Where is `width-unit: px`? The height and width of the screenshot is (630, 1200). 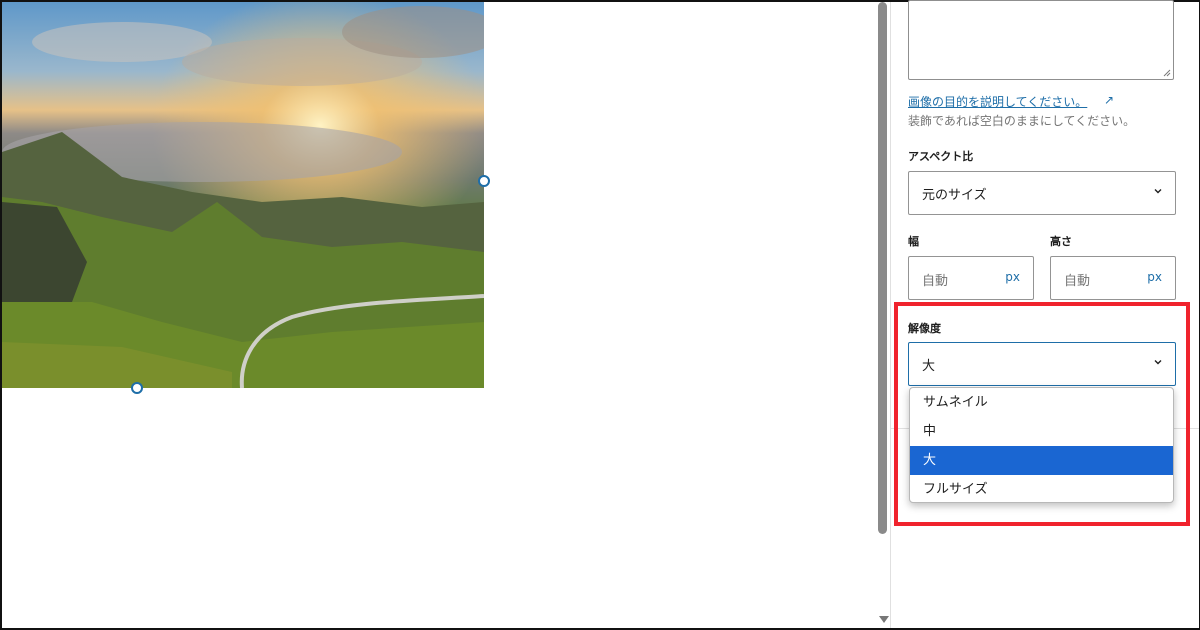 width-unit: px is located at coordinates (1012, 277).